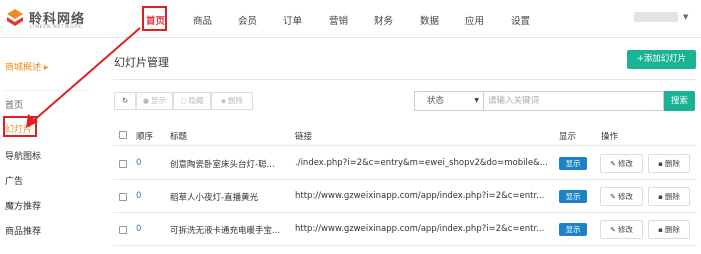 The height and width of the screenshot is (254, 701). Describe the element at coordinates (14, 180) in the screenshot. I see `sidebar-item-ads: 广告` at that location.